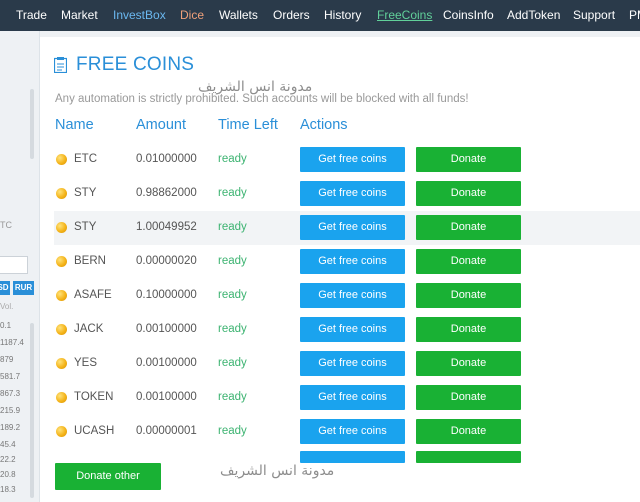 This screenshot has width=640, height=502. Describe the element at coordinates (166, 227) in the screenshot. I see `coin-amount: 1.00049952` at that location.